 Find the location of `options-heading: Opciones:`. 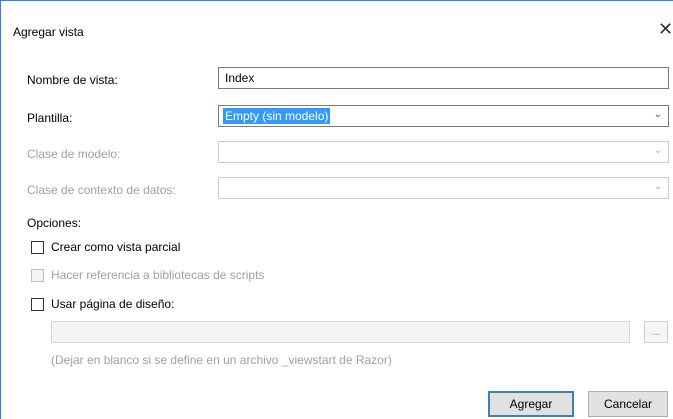

options-heading: Opciones: is located at coordinates (54, 223).